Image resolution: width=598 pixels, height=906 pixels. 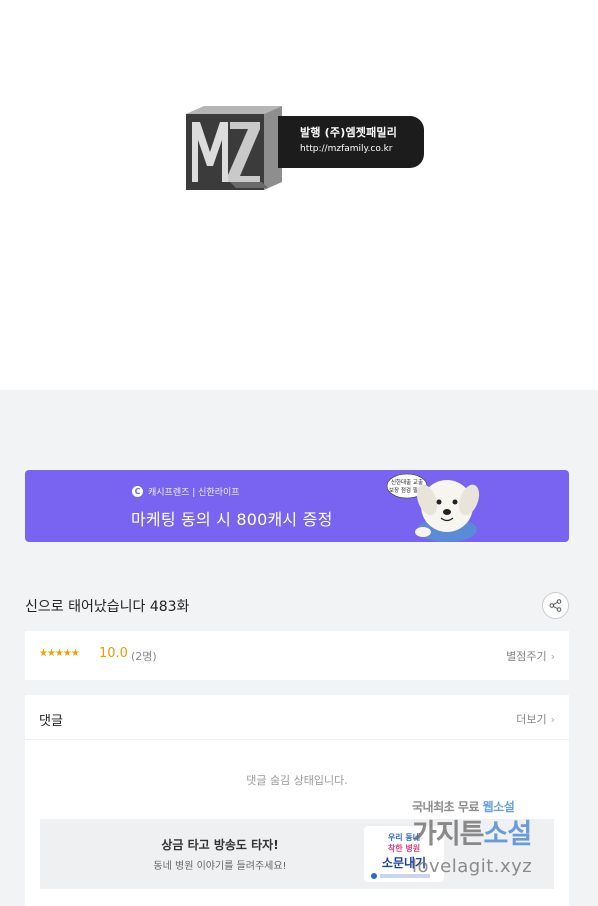 I want to click on comments-more-button: 더보기 ›, so click(x=535, y=719).